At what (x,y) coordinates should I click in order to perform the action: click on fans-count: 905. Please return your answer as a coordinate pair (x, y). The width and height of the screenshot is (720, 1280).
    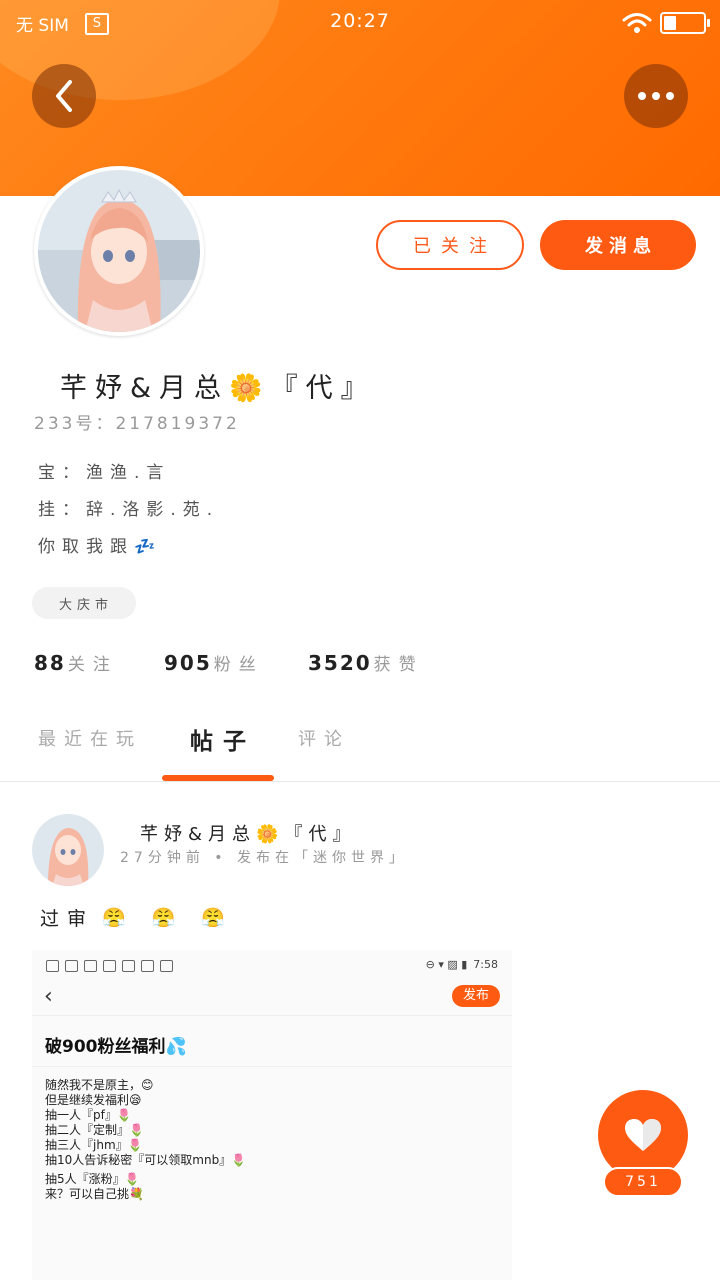
    Looking at the image, I should click on (188, 663).